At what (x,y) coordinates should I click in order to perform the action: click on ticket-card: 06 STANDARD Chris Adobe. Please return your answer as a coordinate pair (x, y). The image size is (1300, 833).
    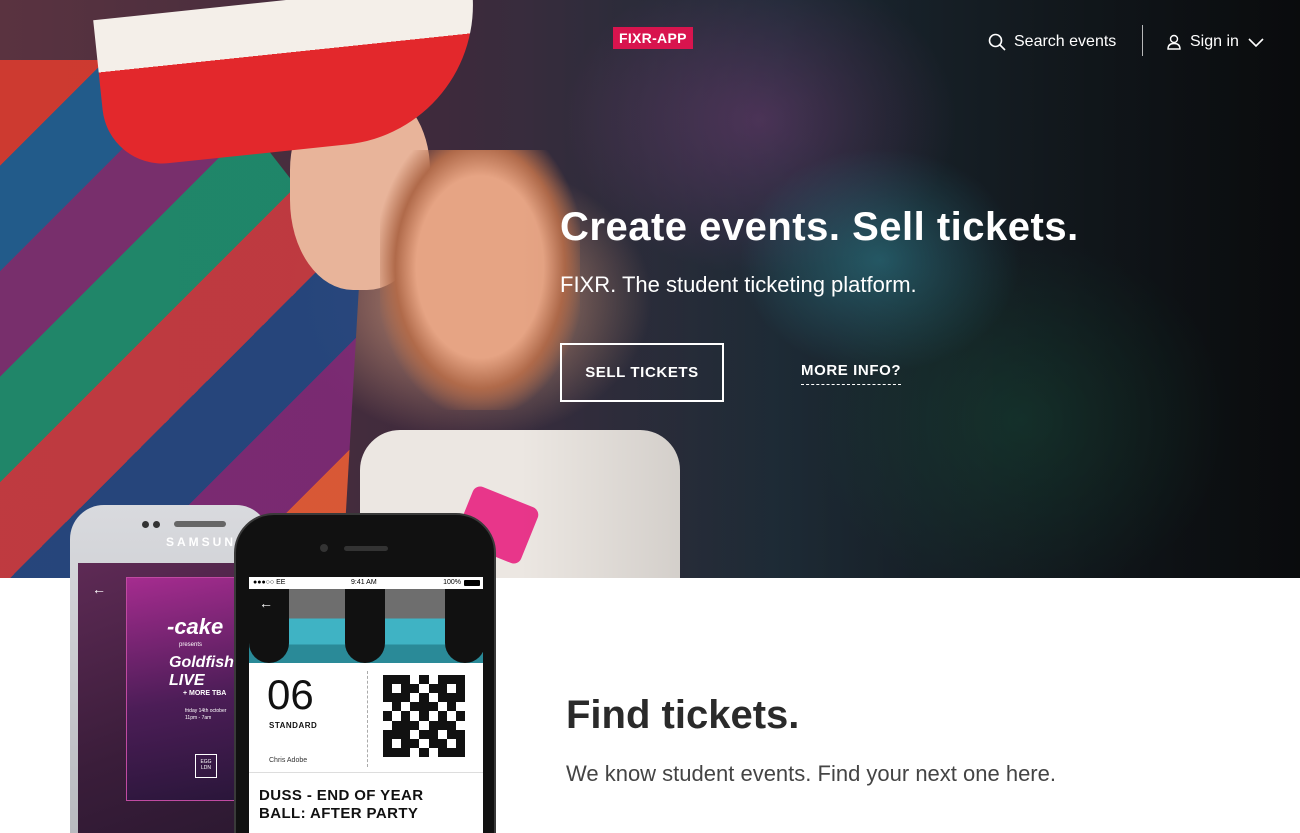
    Looking at the image, I should click on (366, 718).